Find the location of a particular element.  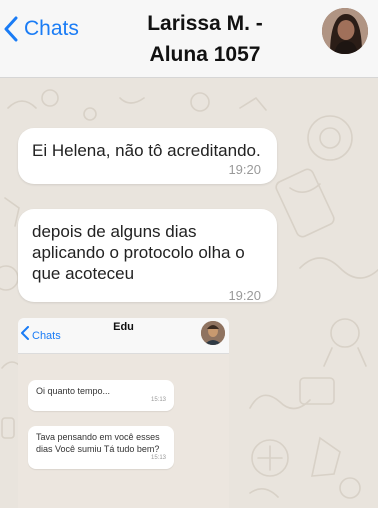

chevron-left-icon is located at coordinates (11, 29).